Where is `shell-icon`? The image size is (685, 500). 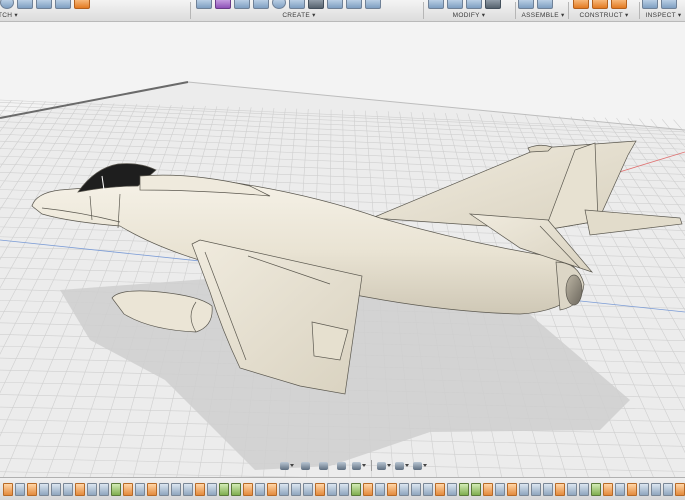 shell-icon is located at coordinates (493, 4).